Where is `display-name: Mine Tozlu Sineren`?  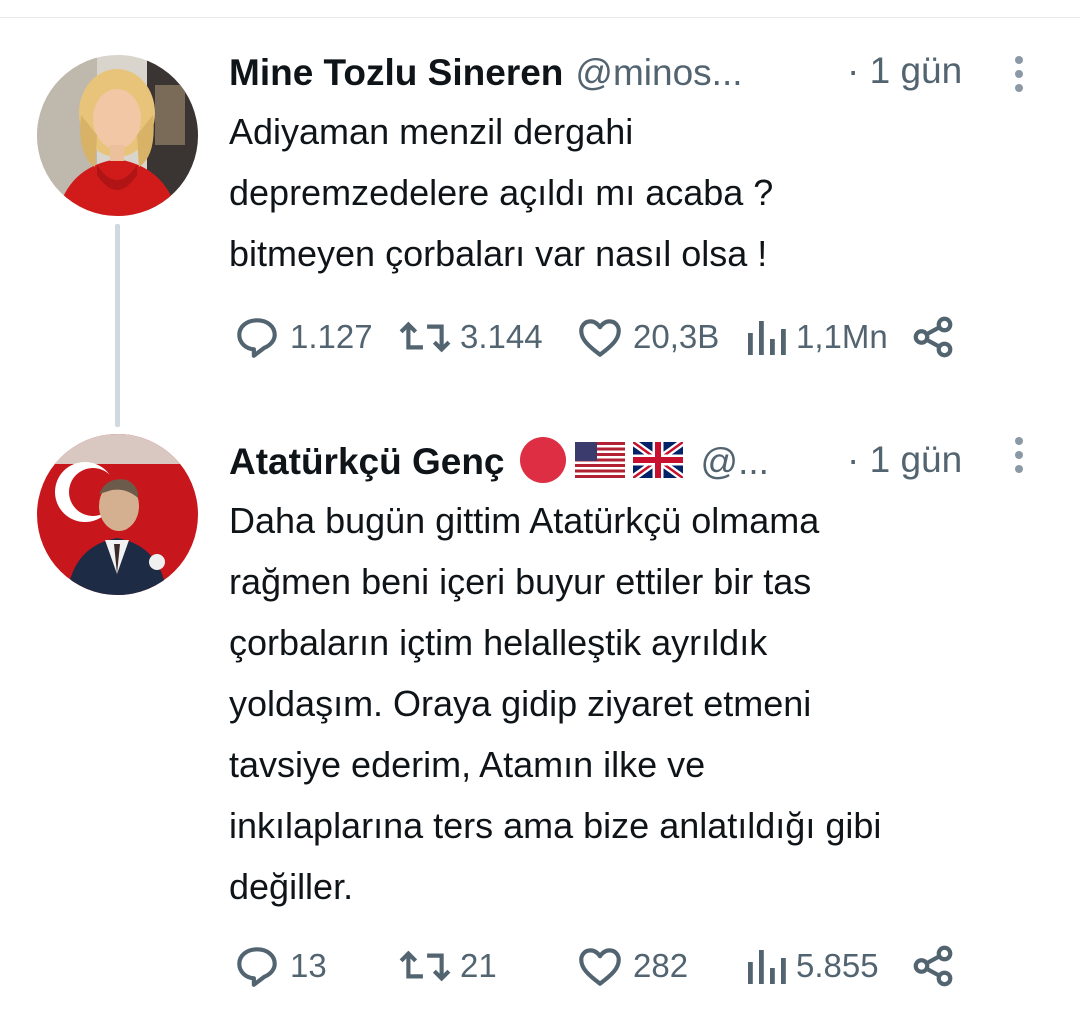 display-name: Mine Tozlu Sineren is located at coordinates (396, 73).